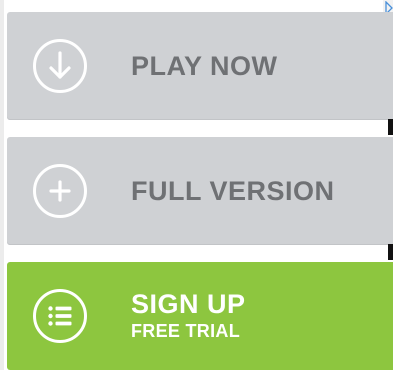 This screenshot has height=370, width=393. Describe the element at coordinates (60, 316) in the screenshot. I see `list-icon` at that location.